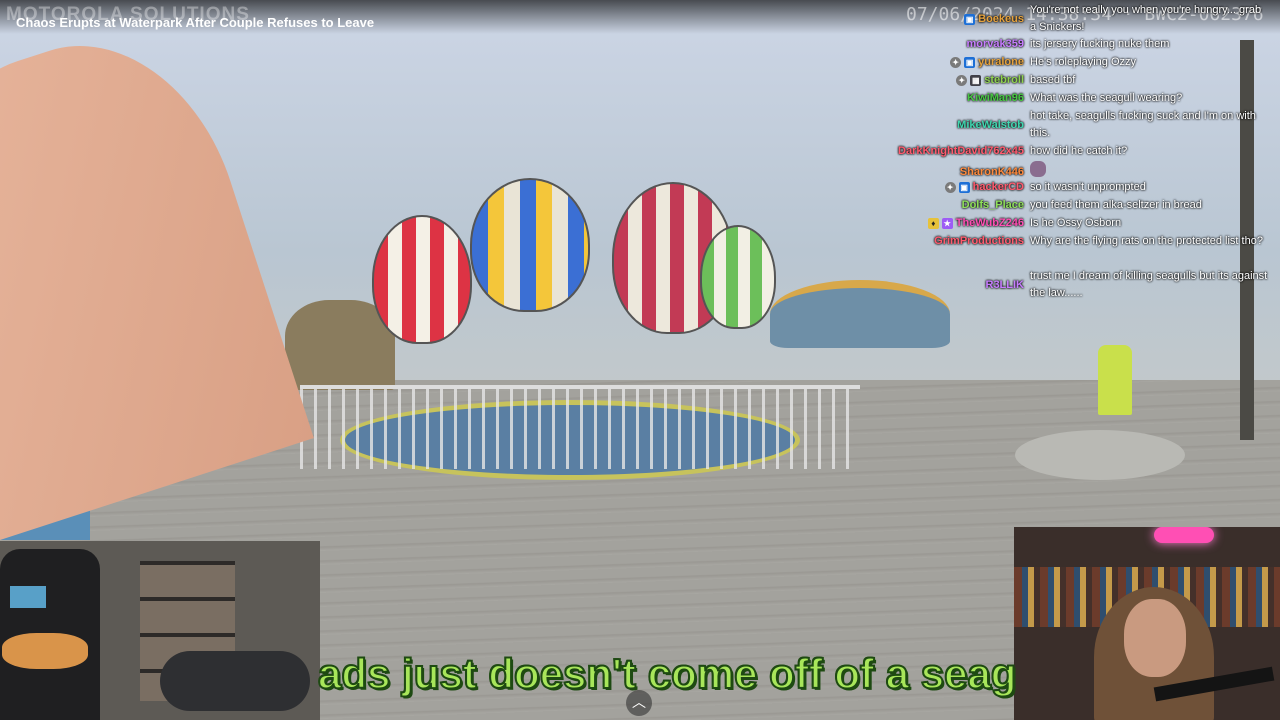  What do you see at coordinates (961, 151) in the screenshot?
I see `chat-username: DarkKnightDavid762x45` at bounding box center [961, 151].